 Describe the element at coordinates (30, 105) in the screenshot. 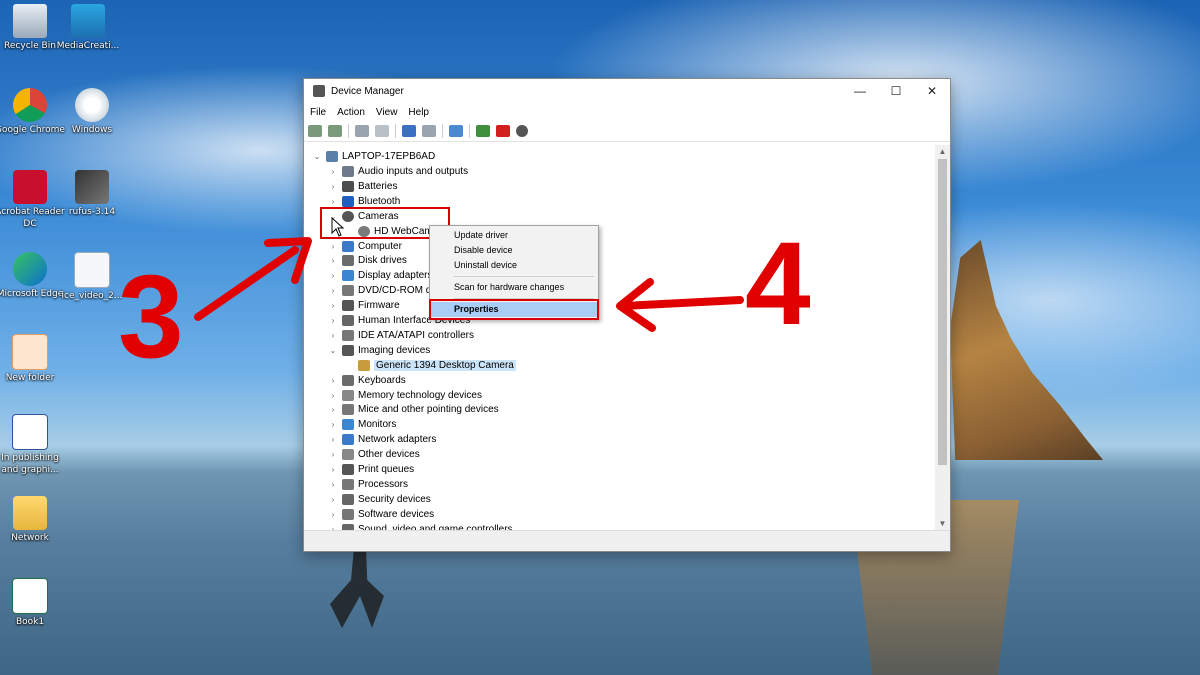

I see `chrome-icon` at that location.